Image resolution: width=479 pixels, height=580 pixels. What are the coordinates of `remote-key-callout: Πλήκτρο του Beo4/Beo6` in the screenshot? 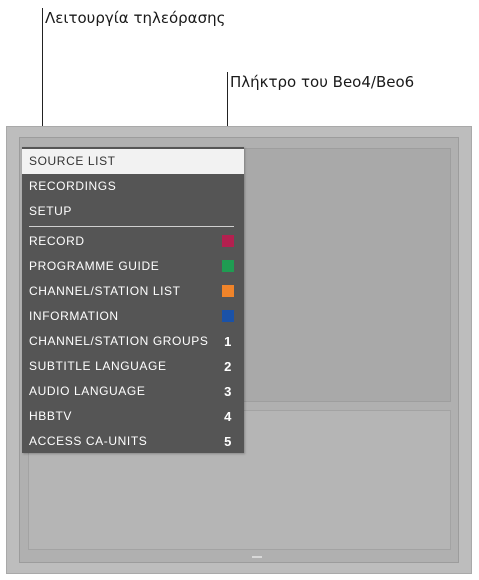 It's located at (322, 82).